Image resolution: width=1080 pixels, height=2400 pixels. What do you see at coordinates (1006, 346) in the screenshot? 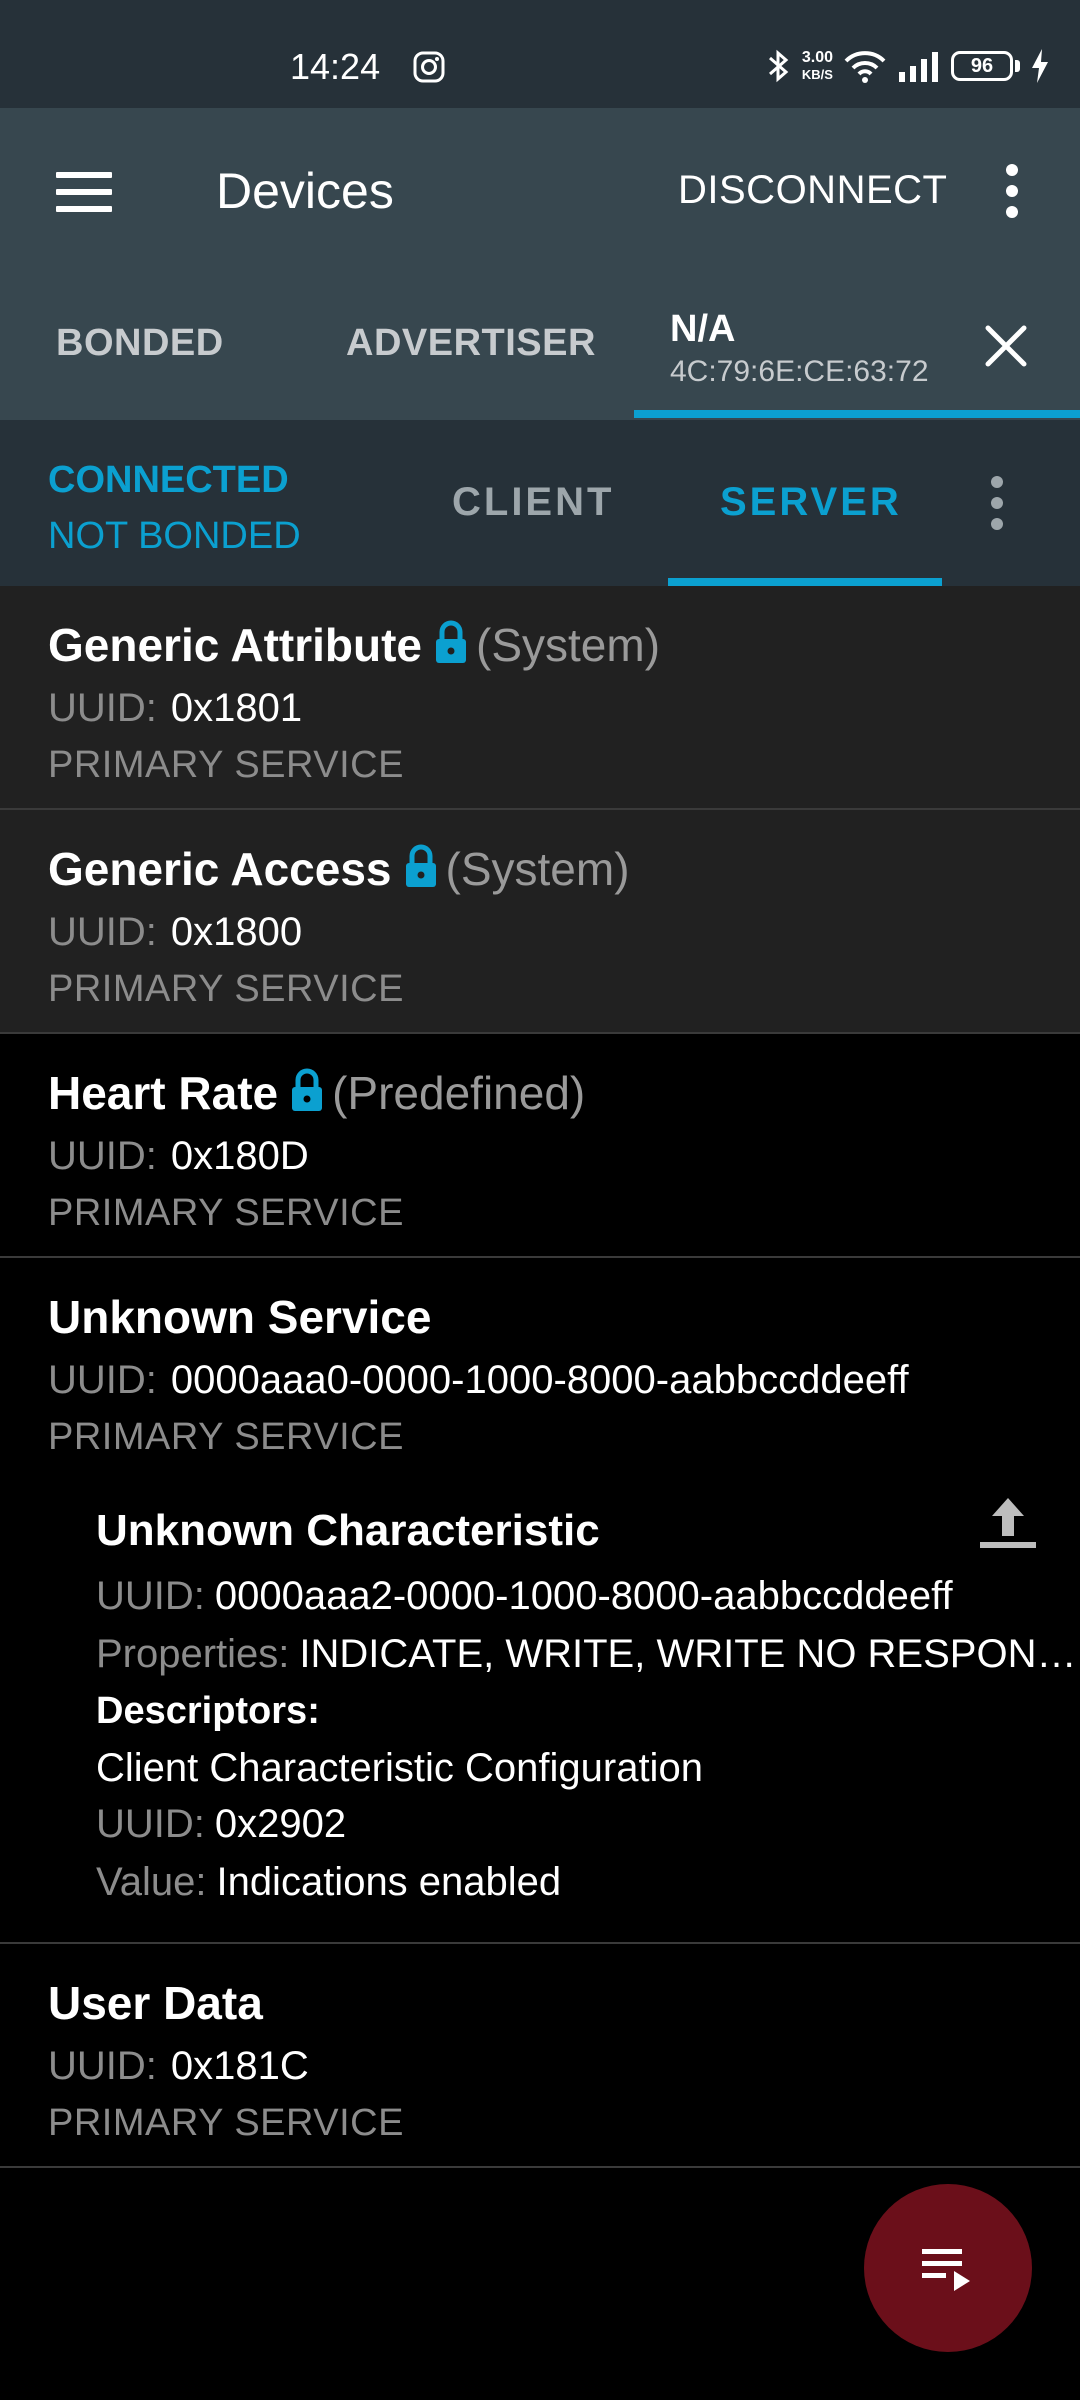
I see `close-icon` at bounding box center [1006, 346].